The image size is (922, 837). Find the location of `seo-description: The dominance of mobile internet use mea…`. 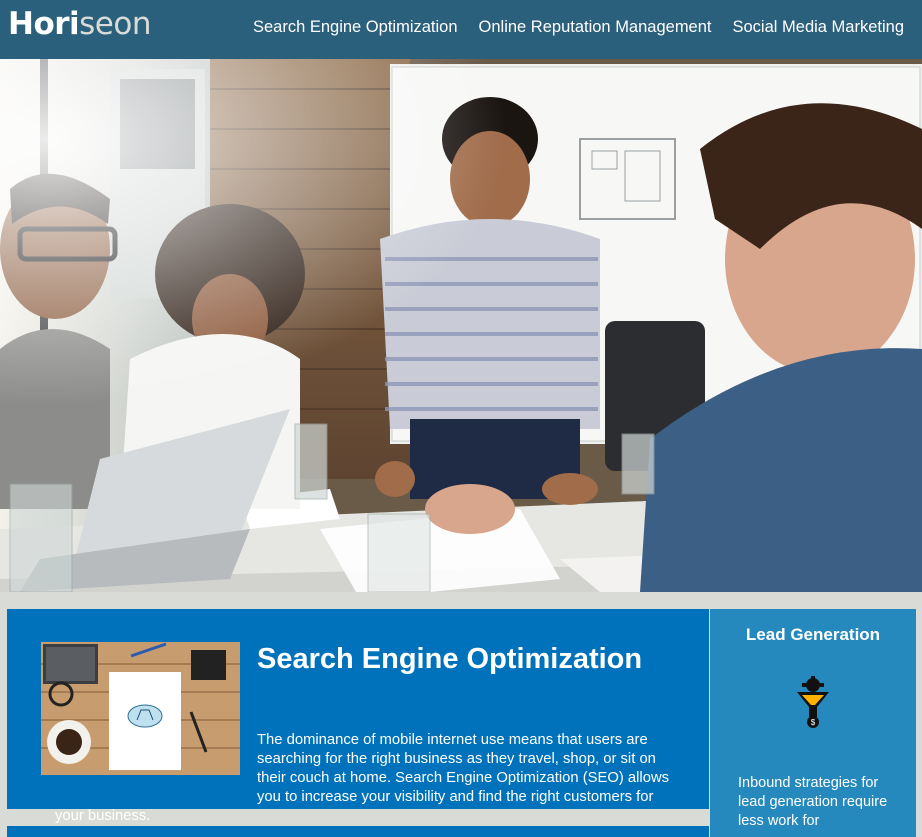

seo-description: The dominance of mobile internet use mea… is located at coordinates (365, 778).